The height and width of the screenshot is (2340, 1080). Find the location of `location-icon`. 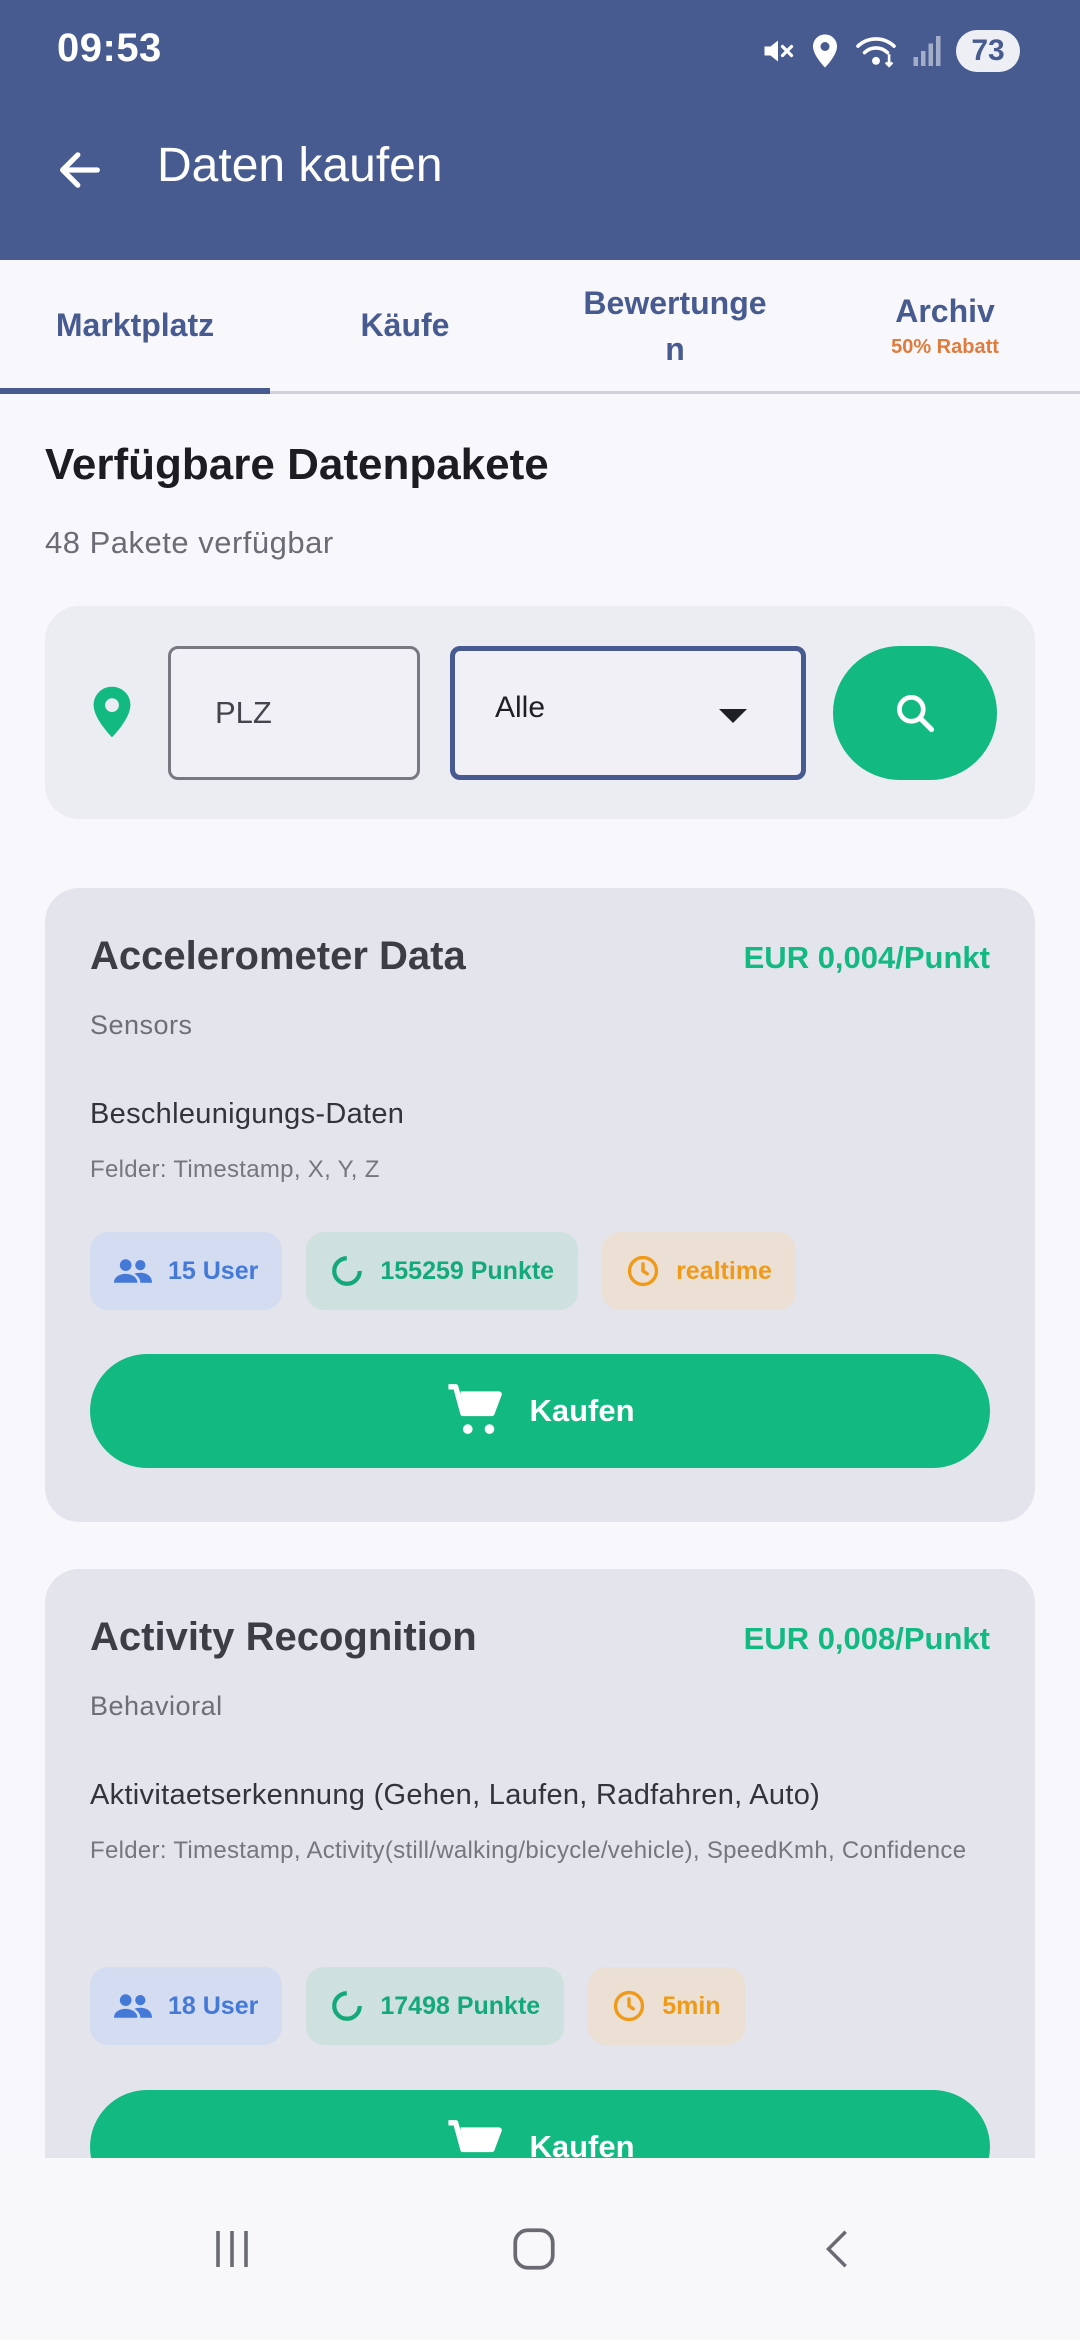

location-icon is located at coordinates (825, 51).